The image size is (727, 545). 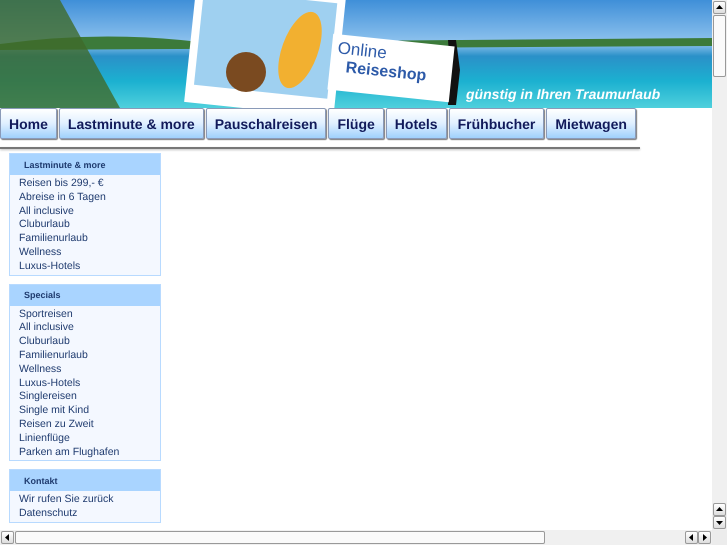 I want to click on menu-link: Datenschutz, so click(x=89, y=514).